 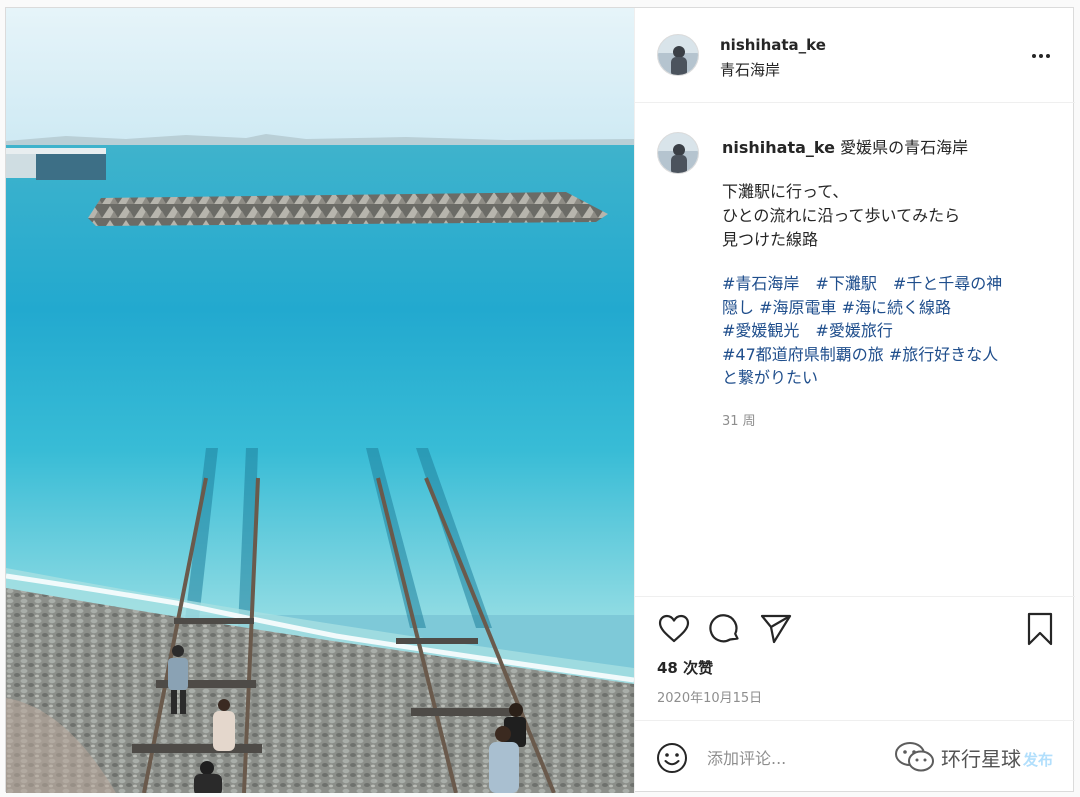 I want to click on heart-icon, so click(x=674, y=629).